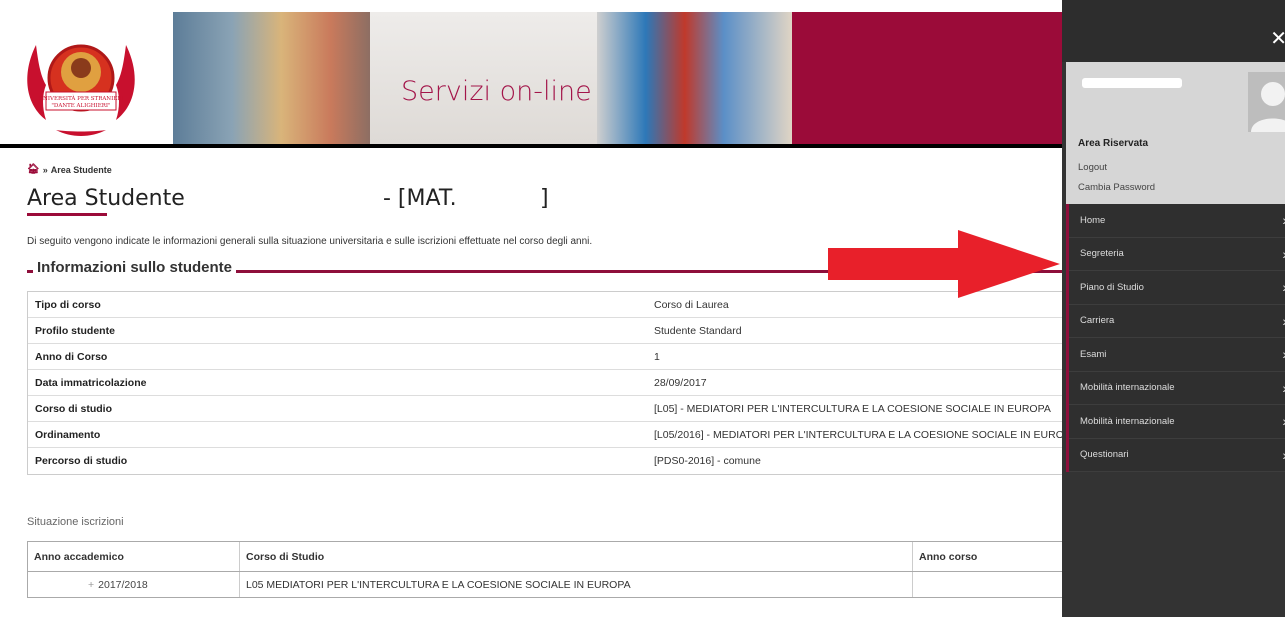  Describe the element at coordinates (1177, 455) in the screenshot. I see `menu-item-questionari: Questionari ›` at that location.